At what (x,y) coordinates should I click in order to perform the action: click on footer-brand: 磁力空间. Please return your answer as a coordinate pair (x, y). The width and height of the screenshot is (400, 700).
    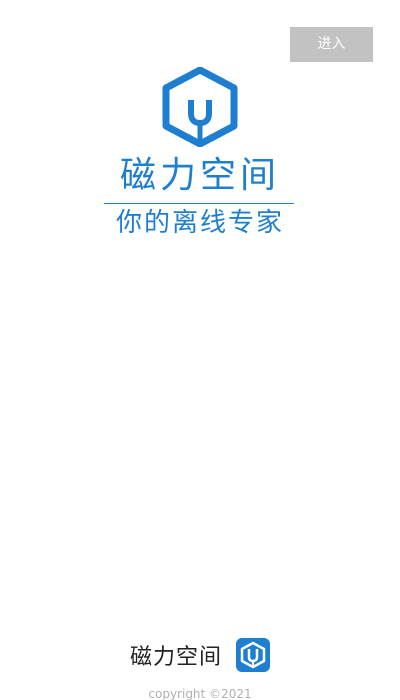
    Looking at the image, I should click on (200, 655).